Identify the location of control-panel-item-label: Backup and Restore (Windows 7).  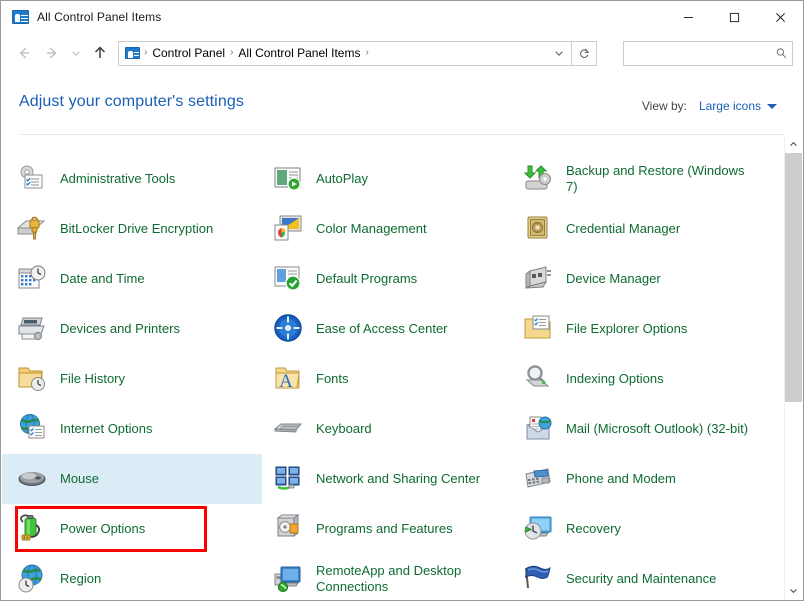
(655, 178).